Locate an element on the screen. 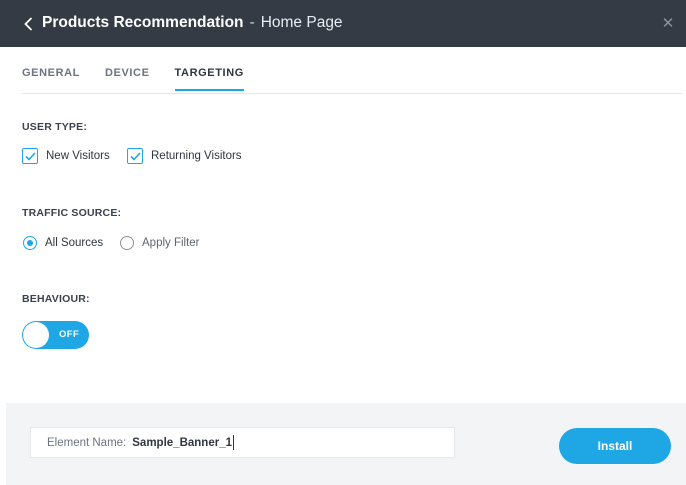 The image size is (686, 485). toggle-knob is located at coordinates (36, 335).